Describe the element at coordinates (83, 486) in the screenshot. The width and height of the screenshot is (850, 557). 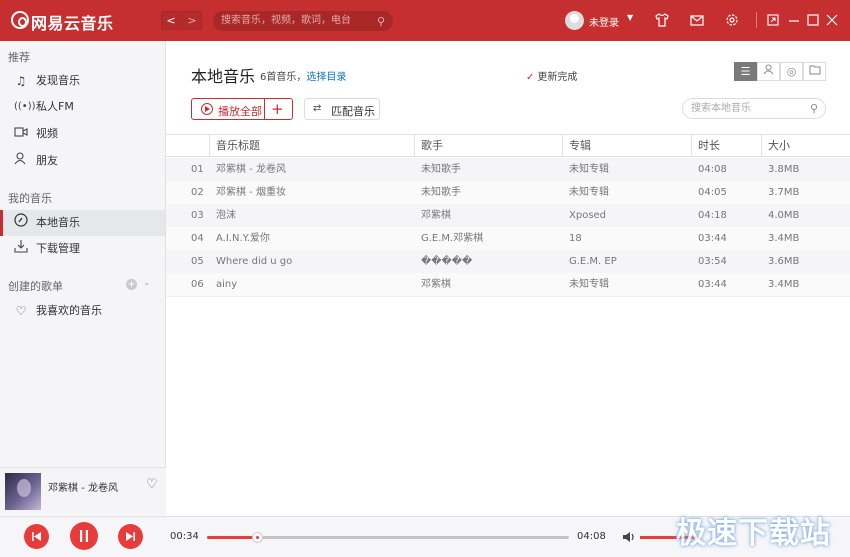
I see `now-playing-title: 邓紫棋 - 龙卷风` at that location.